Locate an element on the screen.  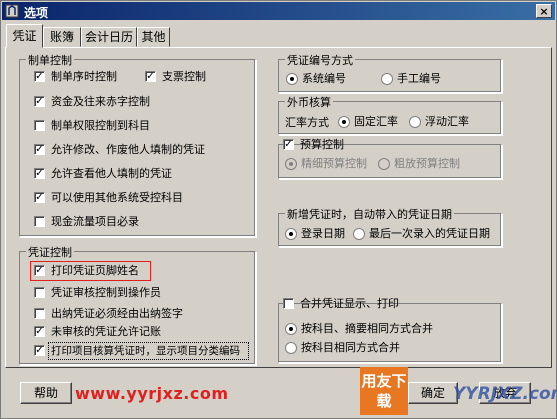
radio-label: 手工编号 is located at coordinates (419, 78).